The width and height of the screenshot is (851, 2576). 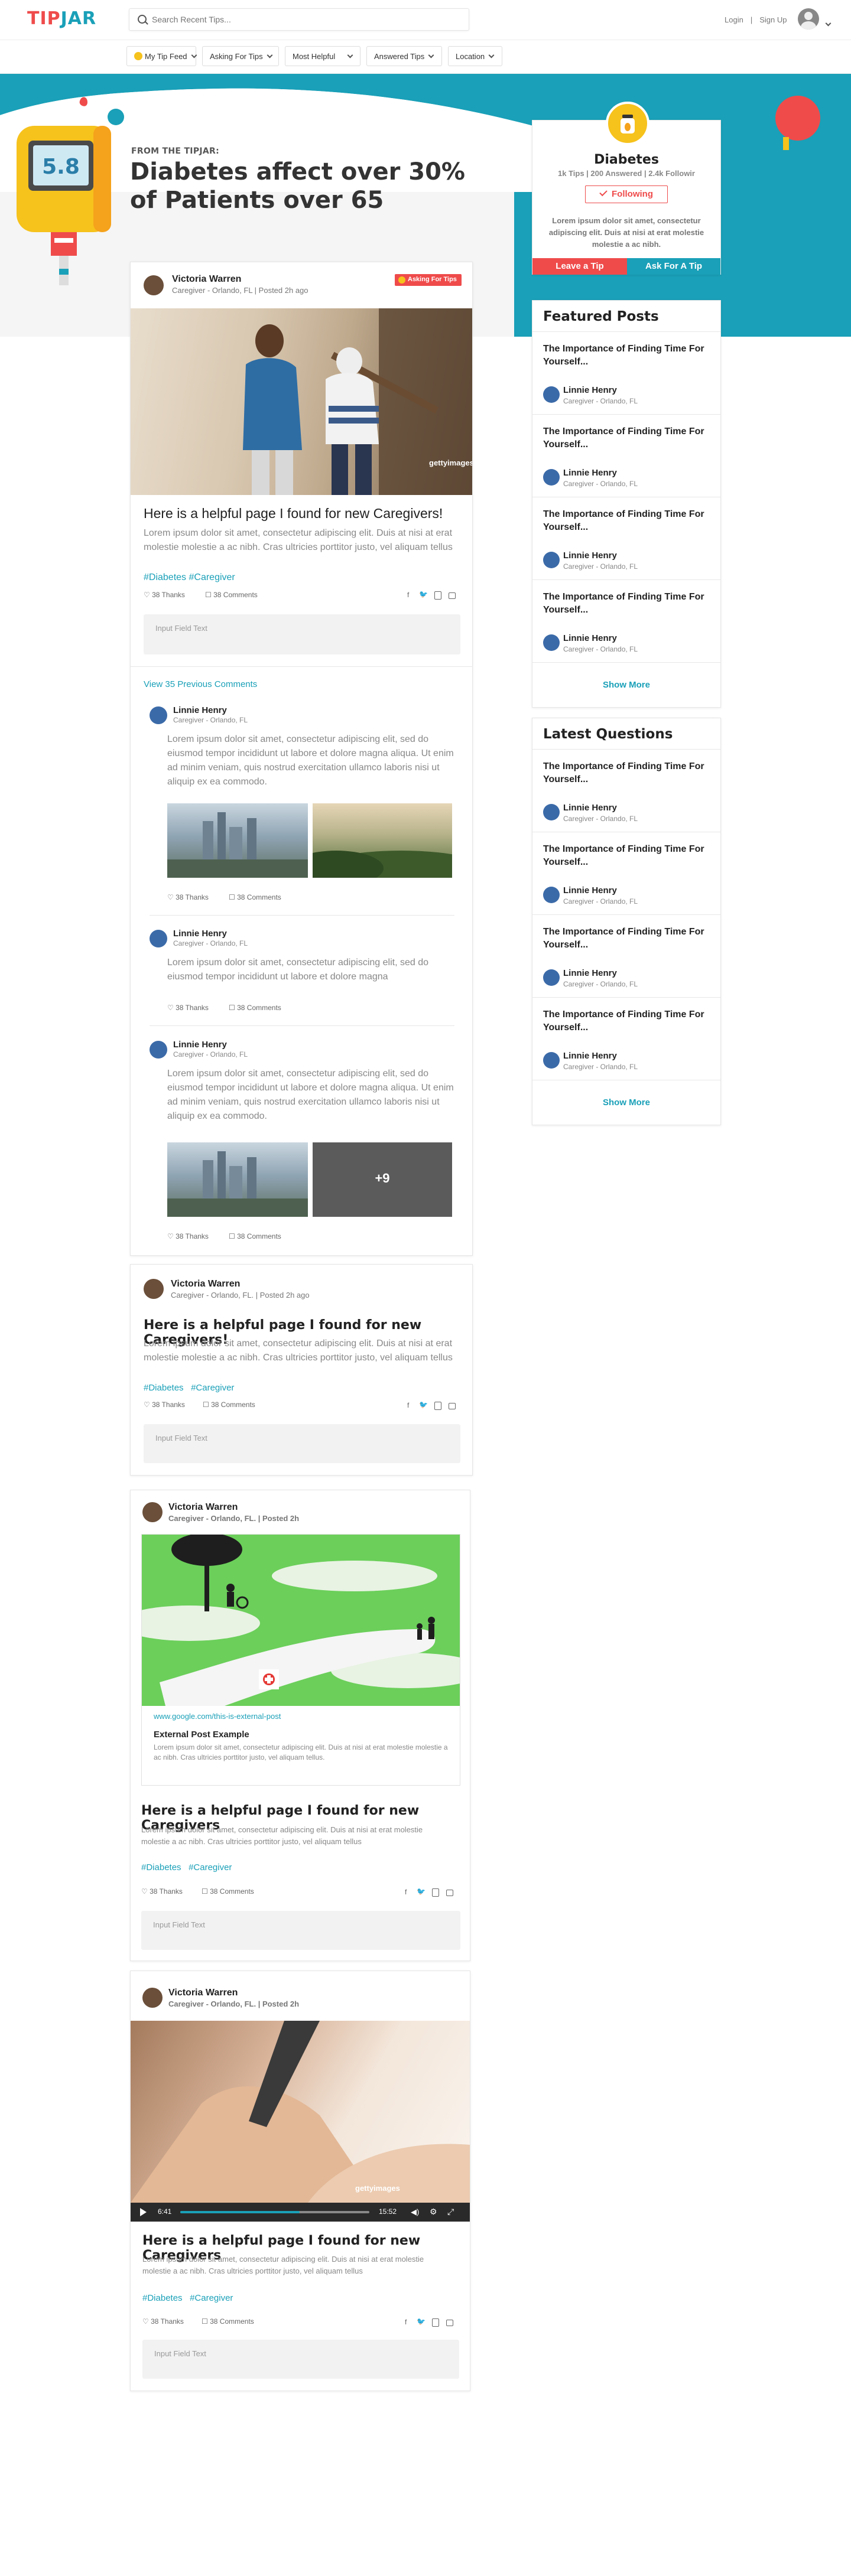 What do you see at coordinates (450, 2212) in the screenshot?
I see `fullscreen-icon: ⤢` at bounding box center [450, 2212].